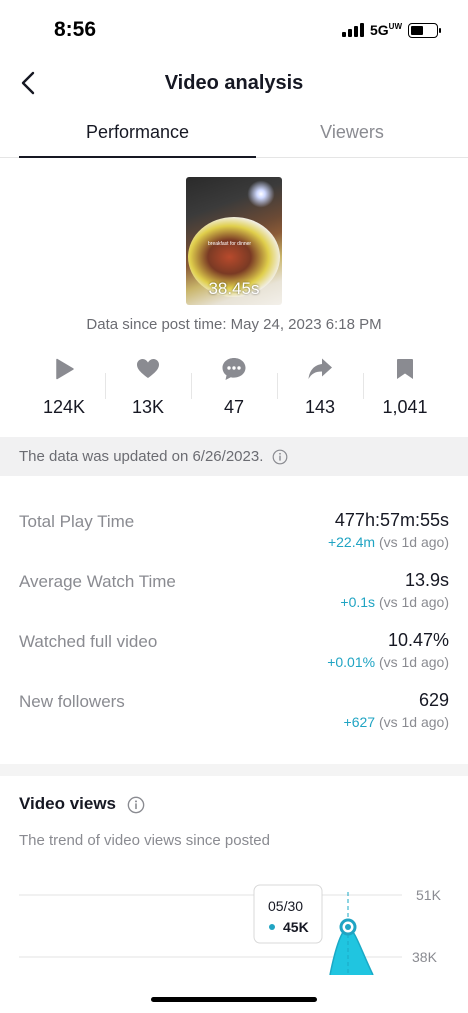 The width and height of the screenshot is (468, 1013). I want to click on metric-value: 477h:57m:55s, so click(391, 520).